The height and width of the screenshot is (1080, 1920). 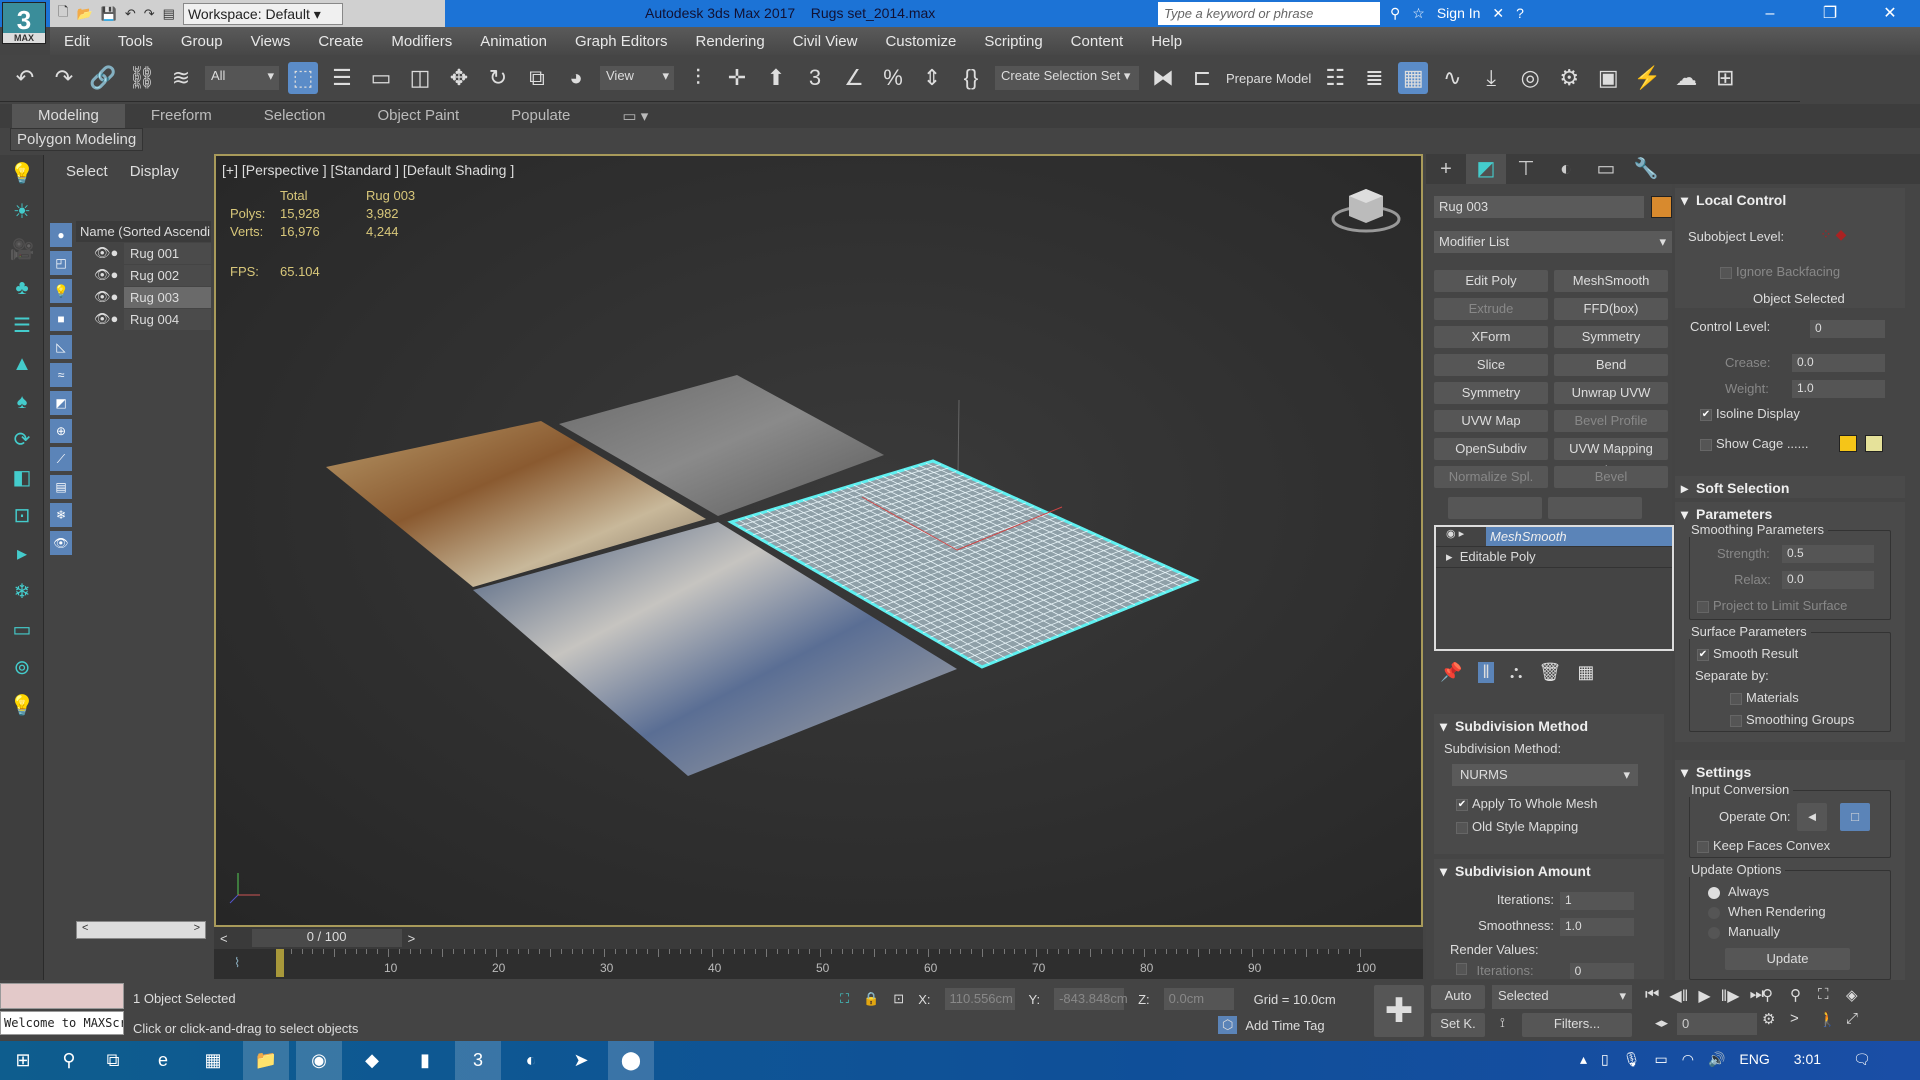 What do you see at coordinates (1754, 1059) in the screenshot?
I see `language-indicator: ENG` at bounding box center [1754, 1059].